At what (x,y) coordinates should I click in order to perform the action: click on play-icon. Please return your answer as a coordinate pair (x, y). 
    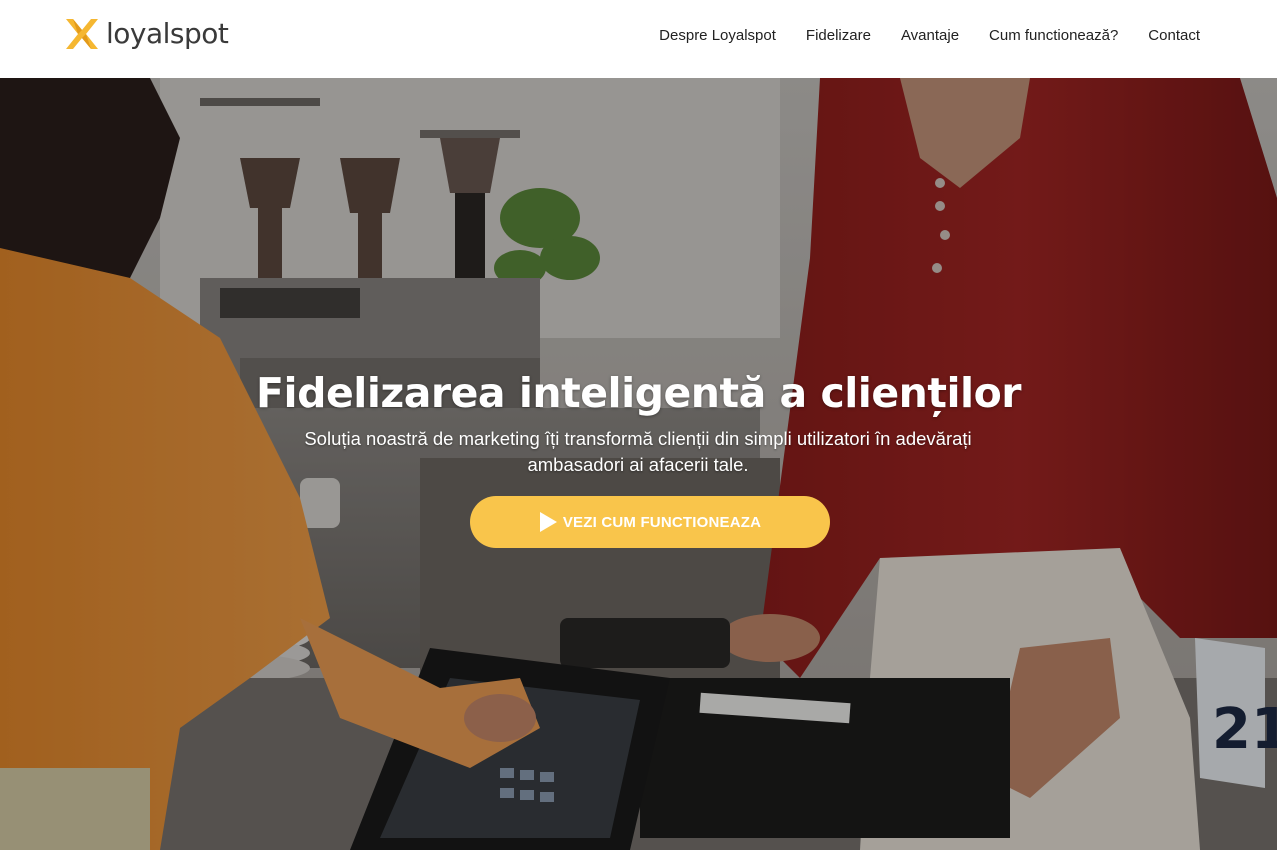
    Looking at the image, I should click on (548, 522).